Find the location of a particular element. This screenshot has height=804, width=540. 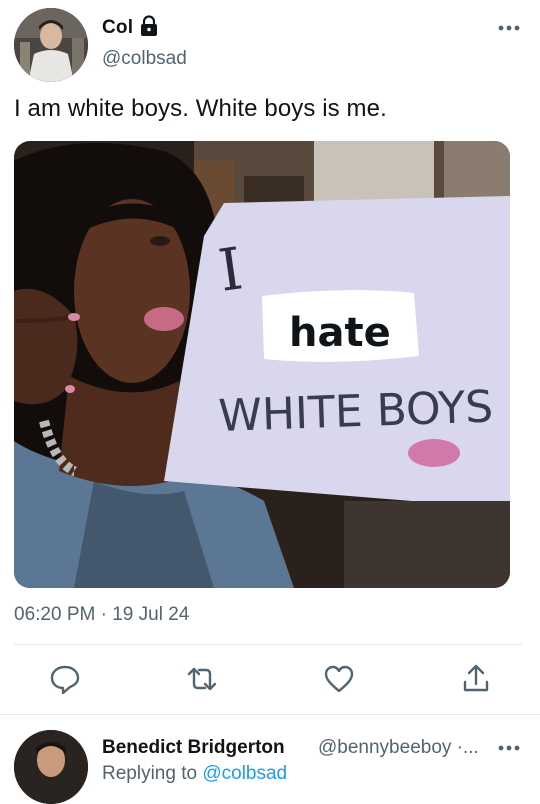

tweet-text: I am white boys. White boys is me. is located at coordinates (200, 108).